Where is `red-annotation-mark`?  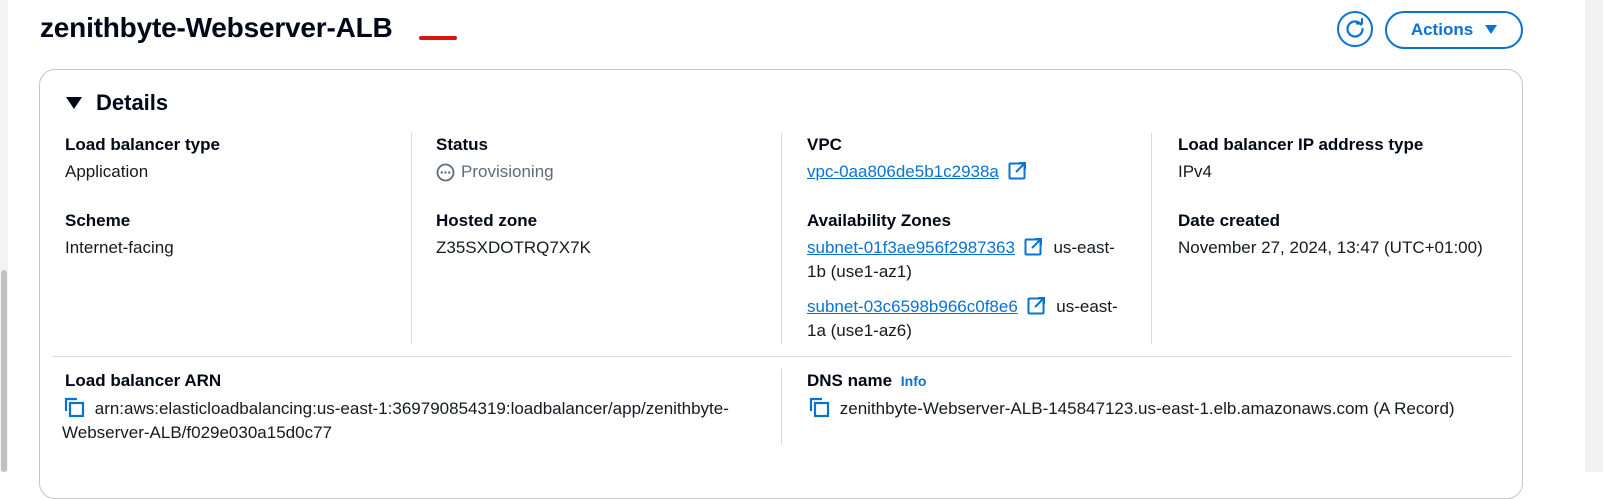
red-annotation-mark is located at coordinates (438, 38).